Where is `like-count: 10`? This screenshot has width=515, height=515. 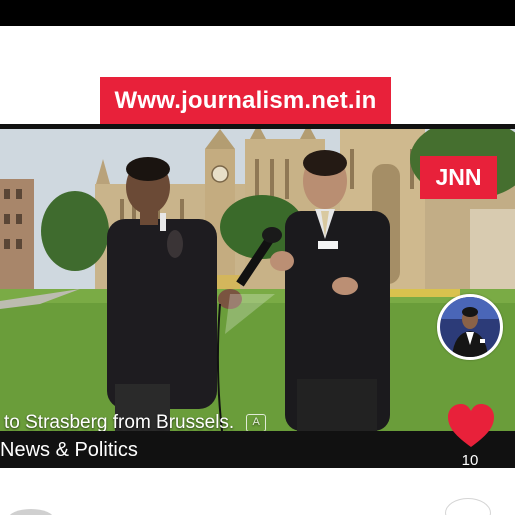
like-count: 10 is located at coordinates (470, 460).